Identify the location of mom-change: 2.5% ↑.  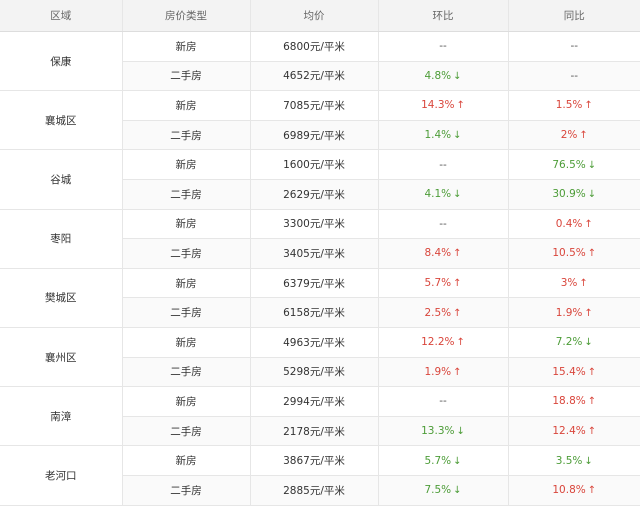
(442, 313).